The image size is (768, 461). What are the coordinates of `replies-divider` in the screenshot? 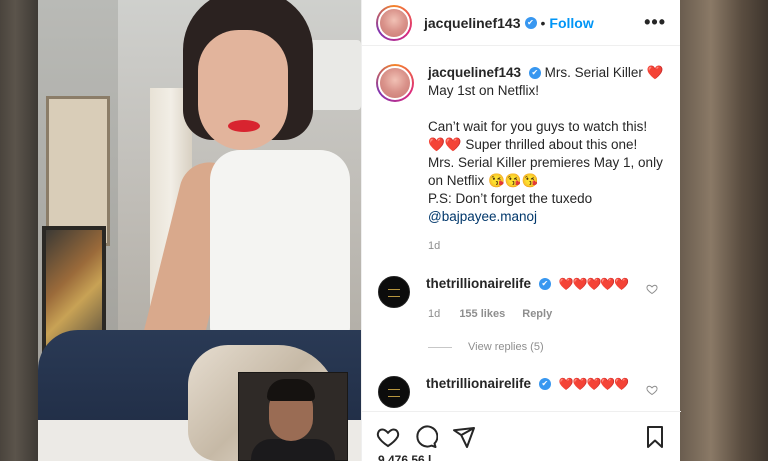 It's located at (440, 347).